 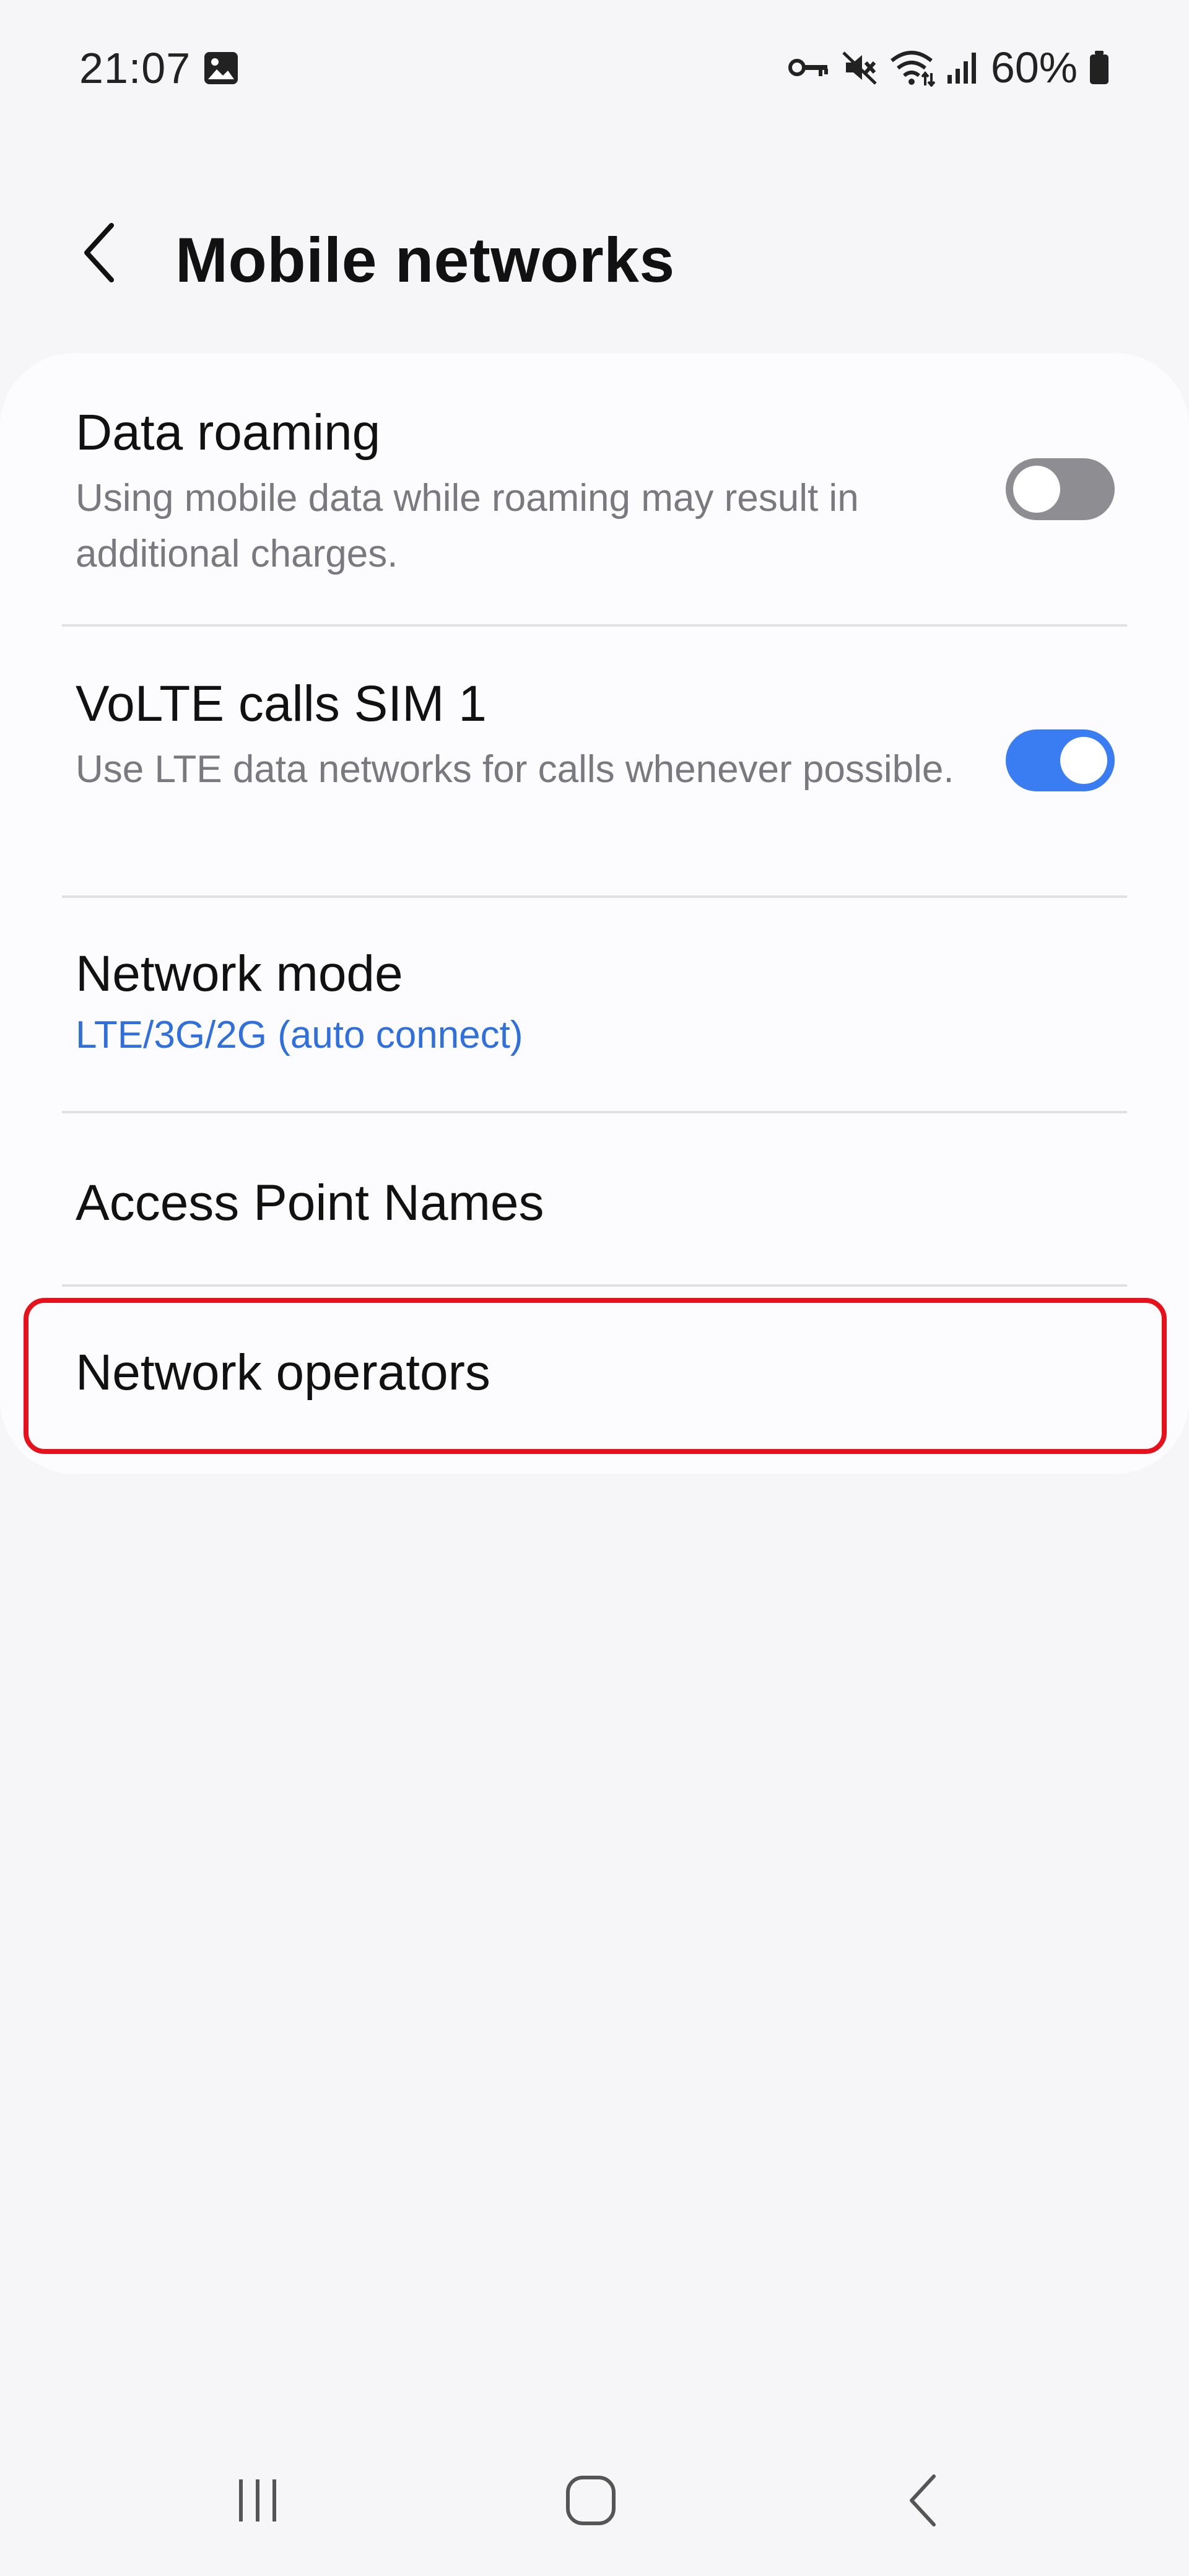 I want to click on chevron-left-icon, so click(x=99, y=254).